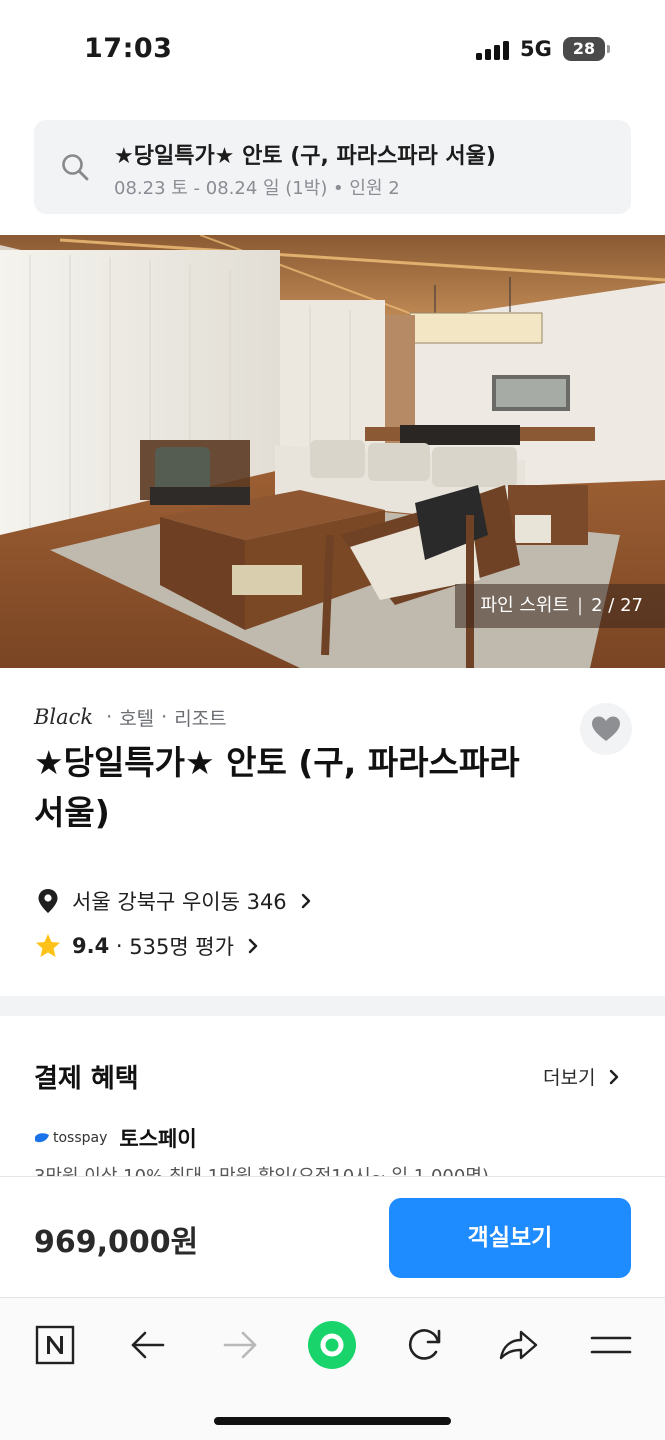 Image resolution: width=665 pixels, height=1440 pixels. I want to click on category-resort: 리조트, so click(200, 718).